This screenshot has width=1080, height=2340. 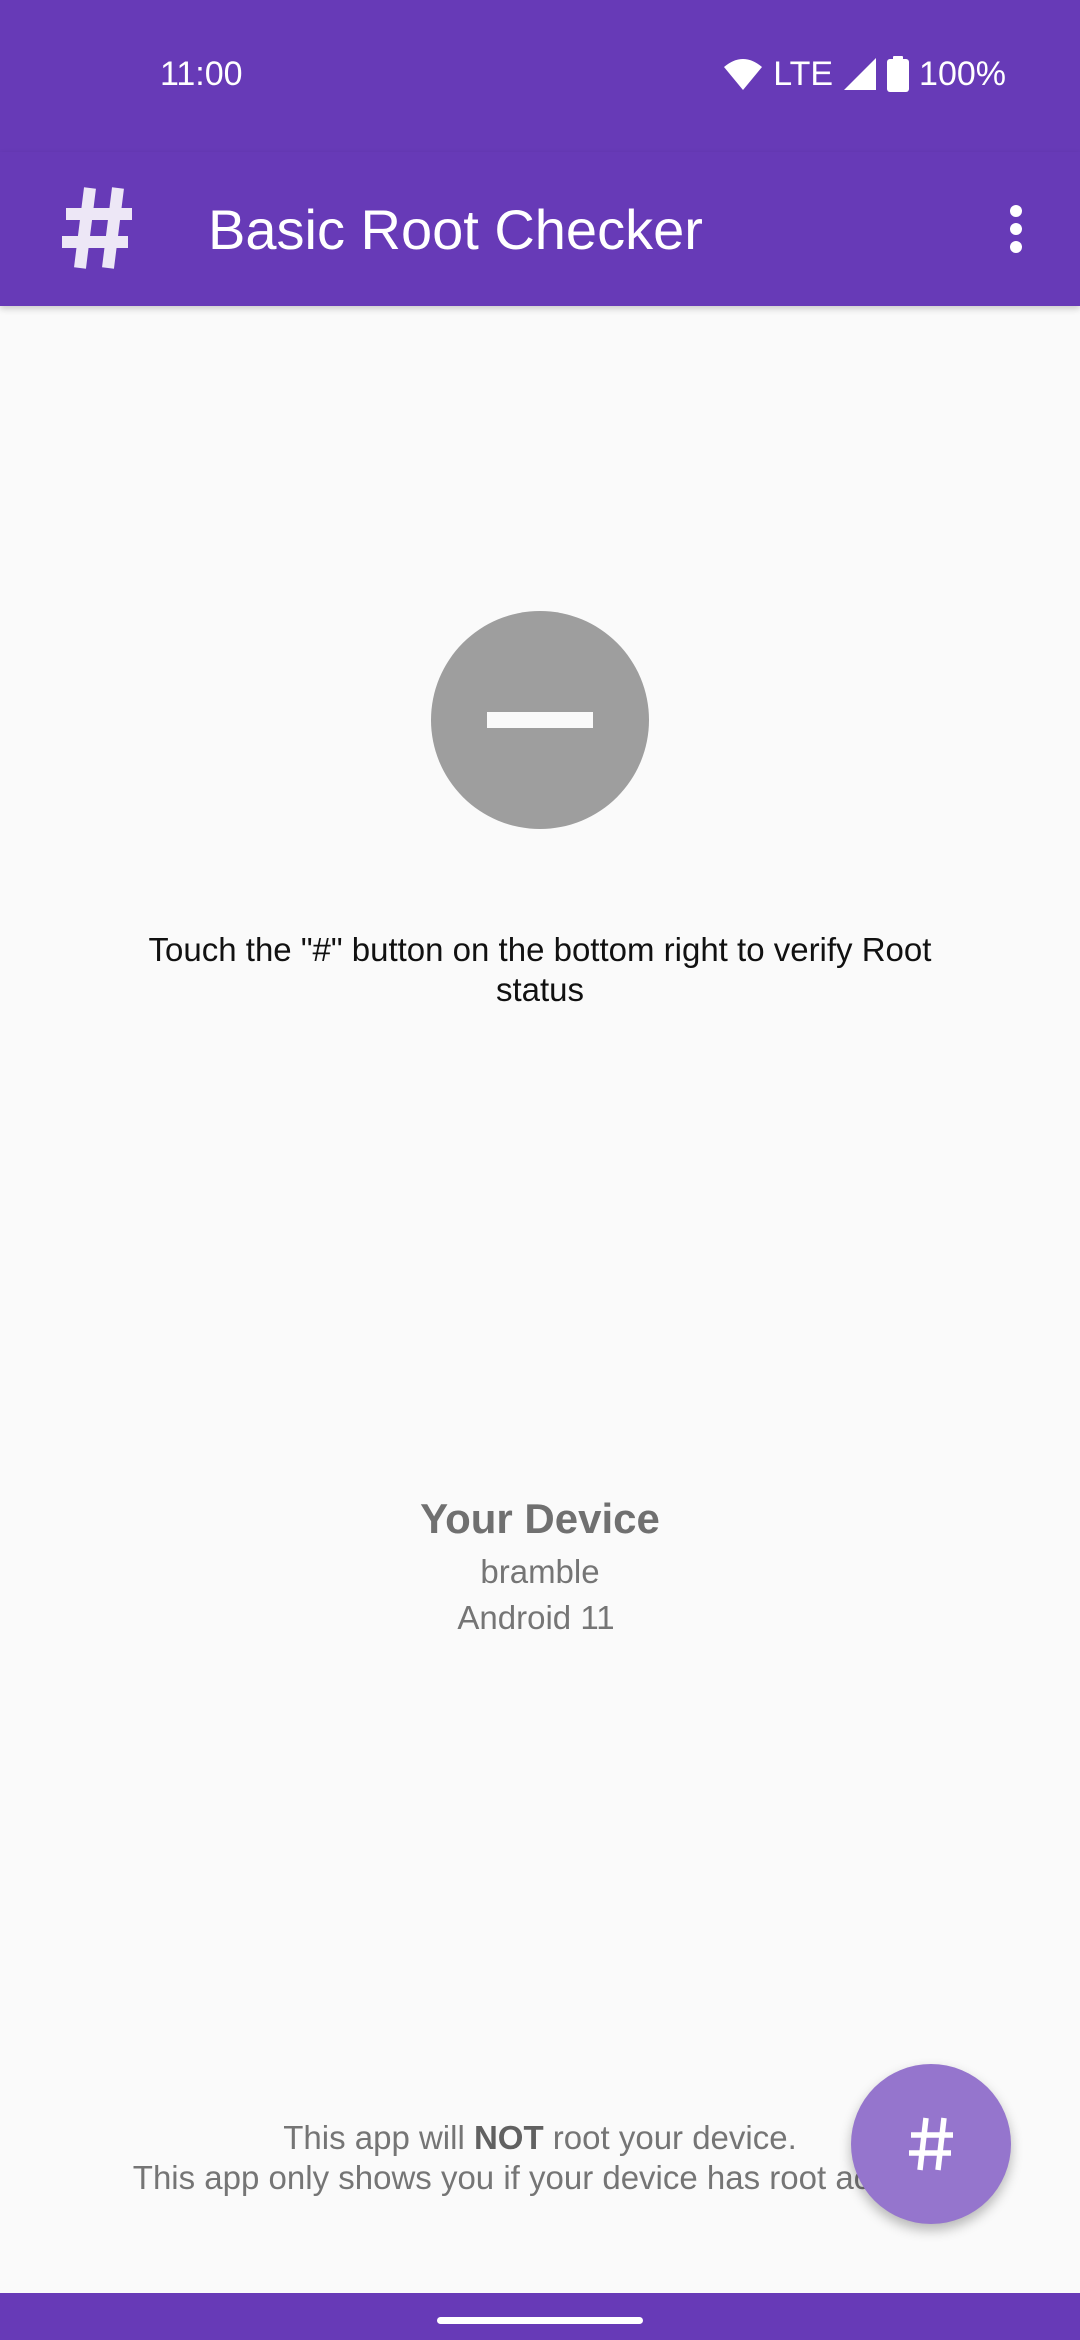 I want to click on device-title: Your Device, so click(x=540, y=1518).